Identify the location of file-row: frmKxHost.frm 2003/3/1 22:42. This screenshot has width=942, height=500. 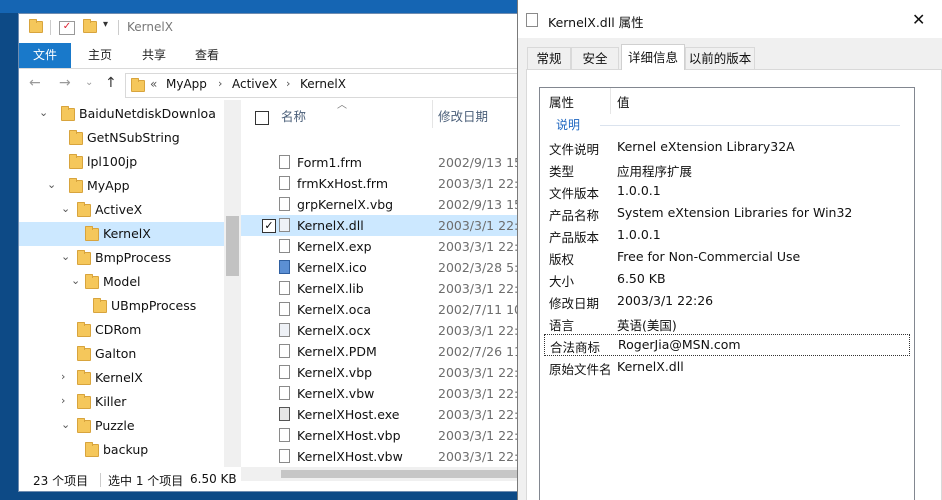
(379, 183).